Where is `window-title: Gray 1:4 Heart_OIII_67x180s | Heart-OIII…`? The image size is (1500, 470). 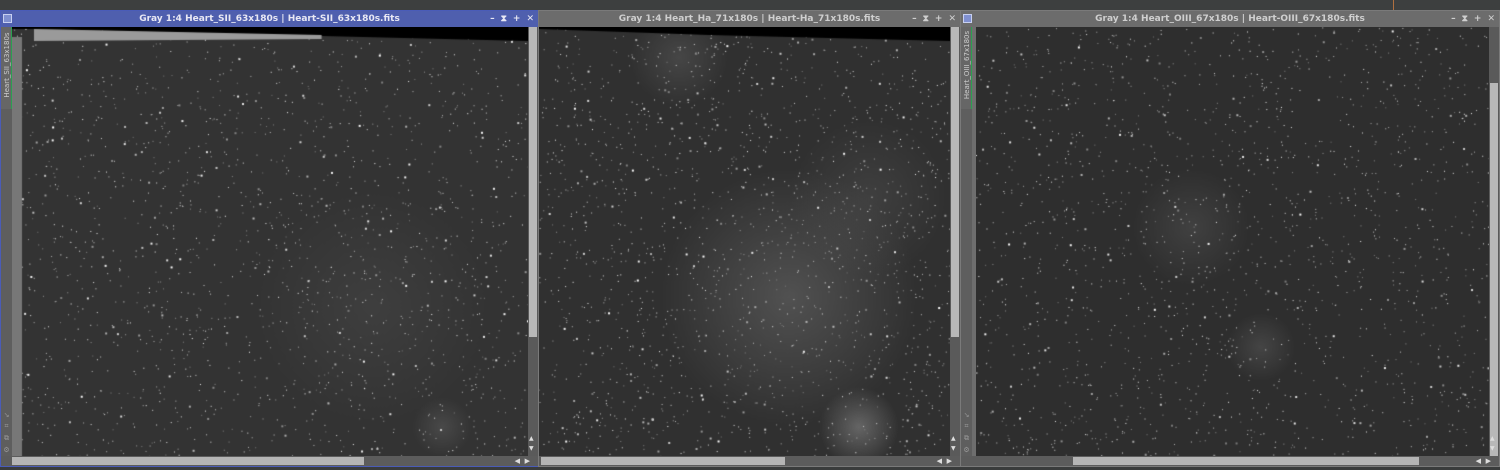
window-title: Gray 1:4 Heart_OIII_67x180s | Heart-OIII… is located at coordinates (1230, 19).